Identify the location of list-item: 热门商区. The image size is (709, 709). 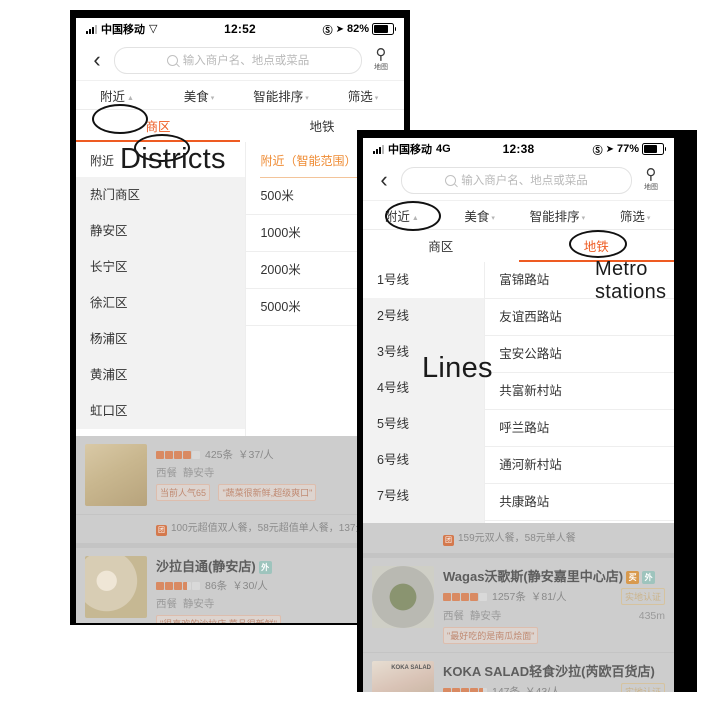
(160, 195).